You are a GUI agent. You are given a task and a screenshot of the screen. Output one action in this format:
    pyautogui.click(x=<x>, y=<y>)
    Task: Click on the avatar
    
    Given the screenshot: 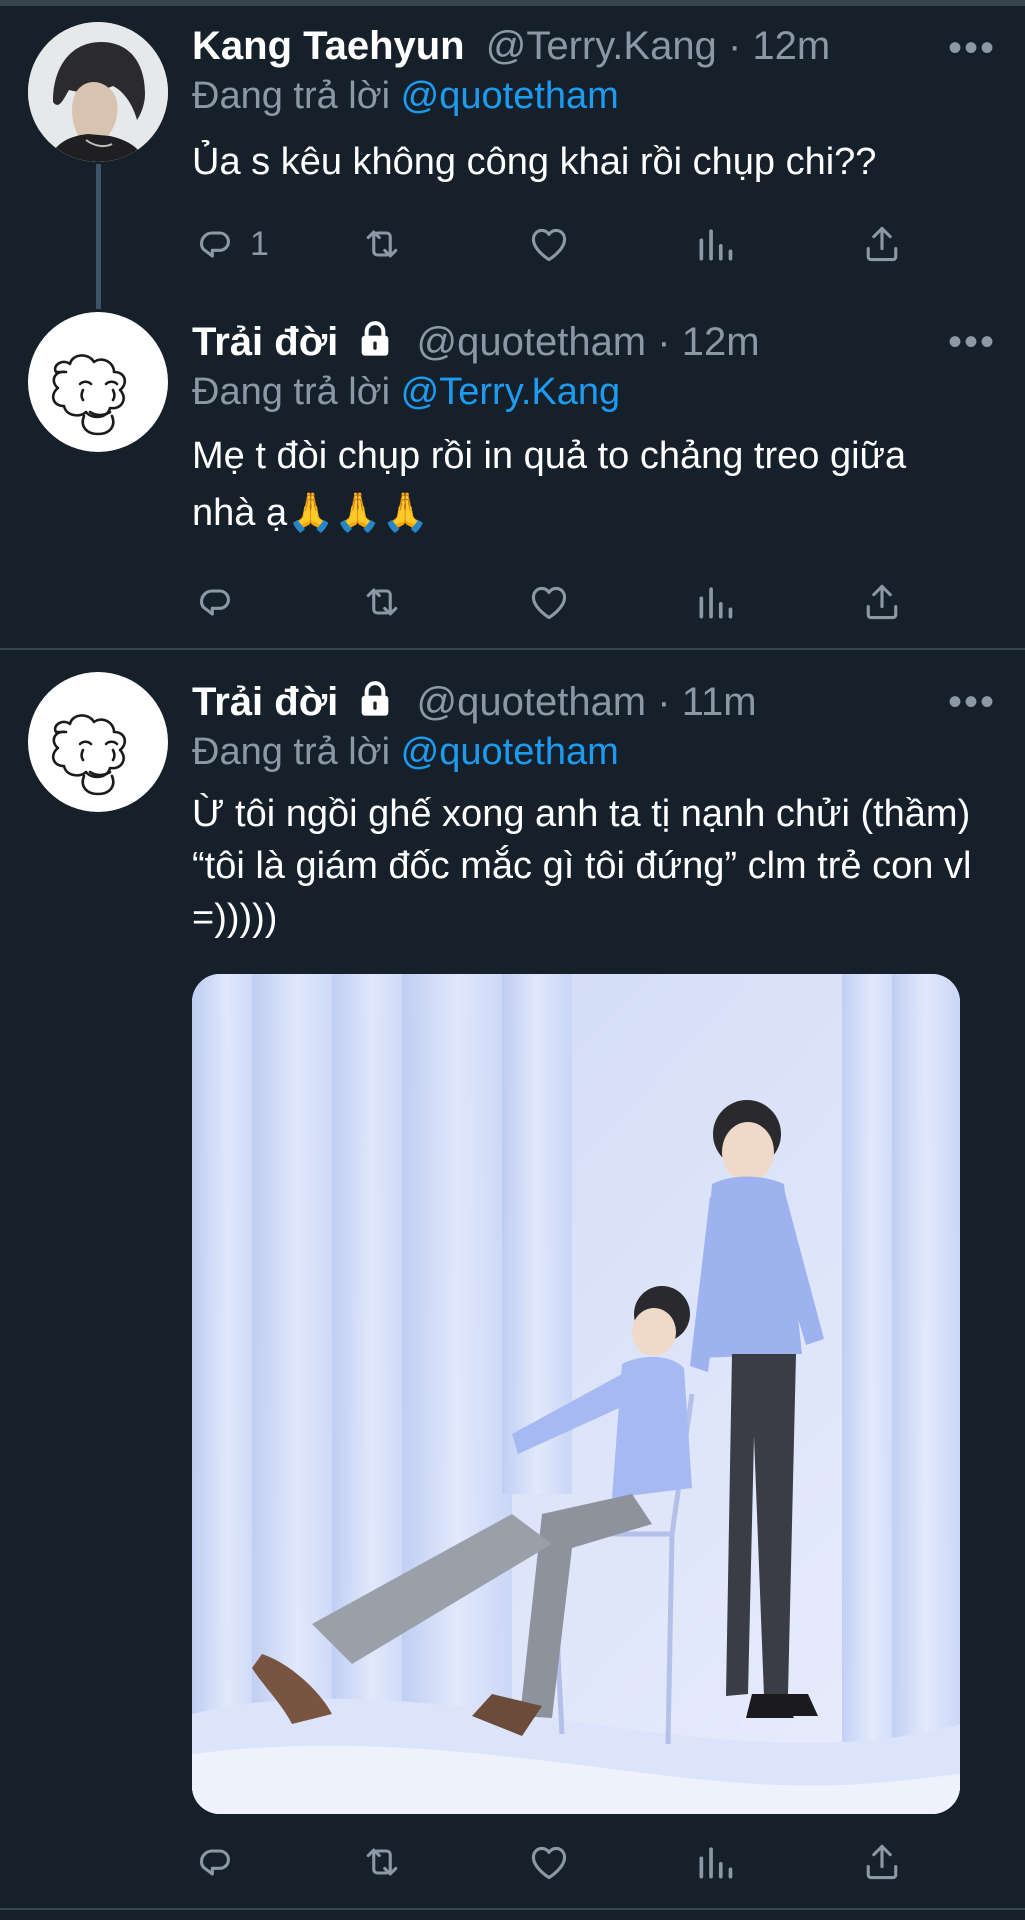 What is the action you would take?
    pyautogui.click(x=98, y=742)
    